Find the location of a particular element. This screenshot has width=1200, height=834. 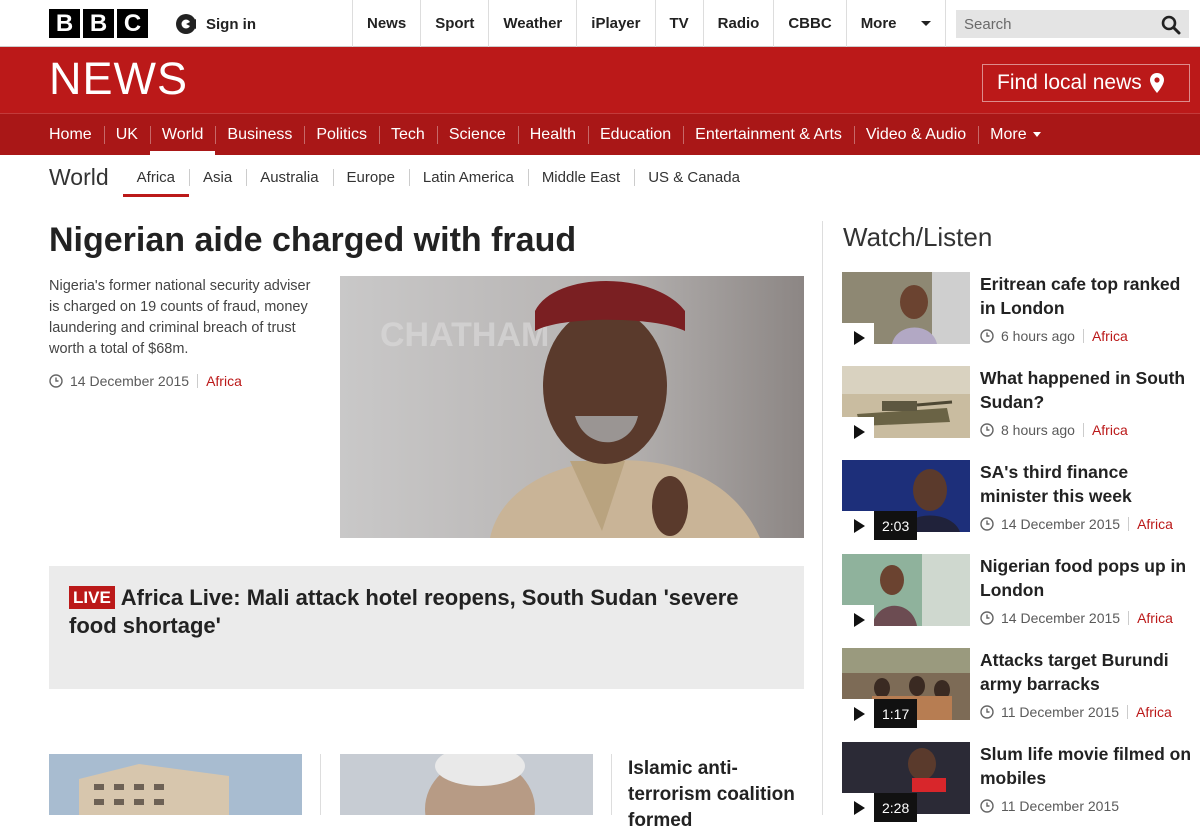

nav-tech: Tech is located at coordinates (408, 134).